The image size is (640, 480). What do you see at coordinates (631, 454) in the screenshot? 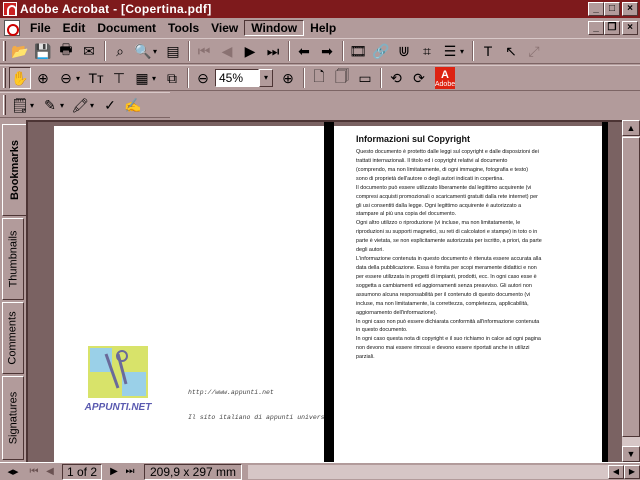
I see `scroll-down-button: ▼` at bounding box center [631, 454].